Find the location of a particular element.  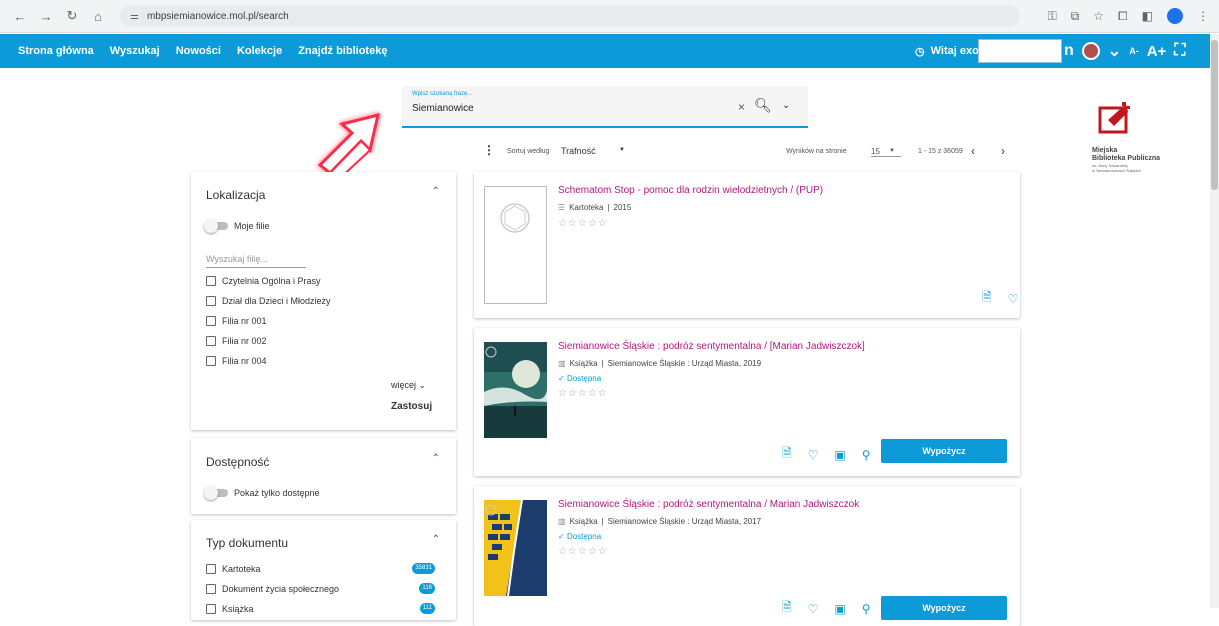

password-key-icon: ⚿ is located at coordinates (1052, 16).